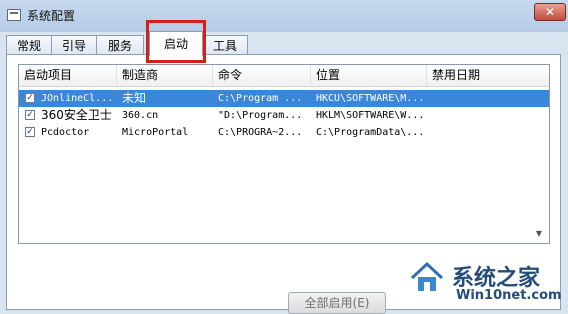  I want to click on manufacturer: 未知, so click(134, 98).